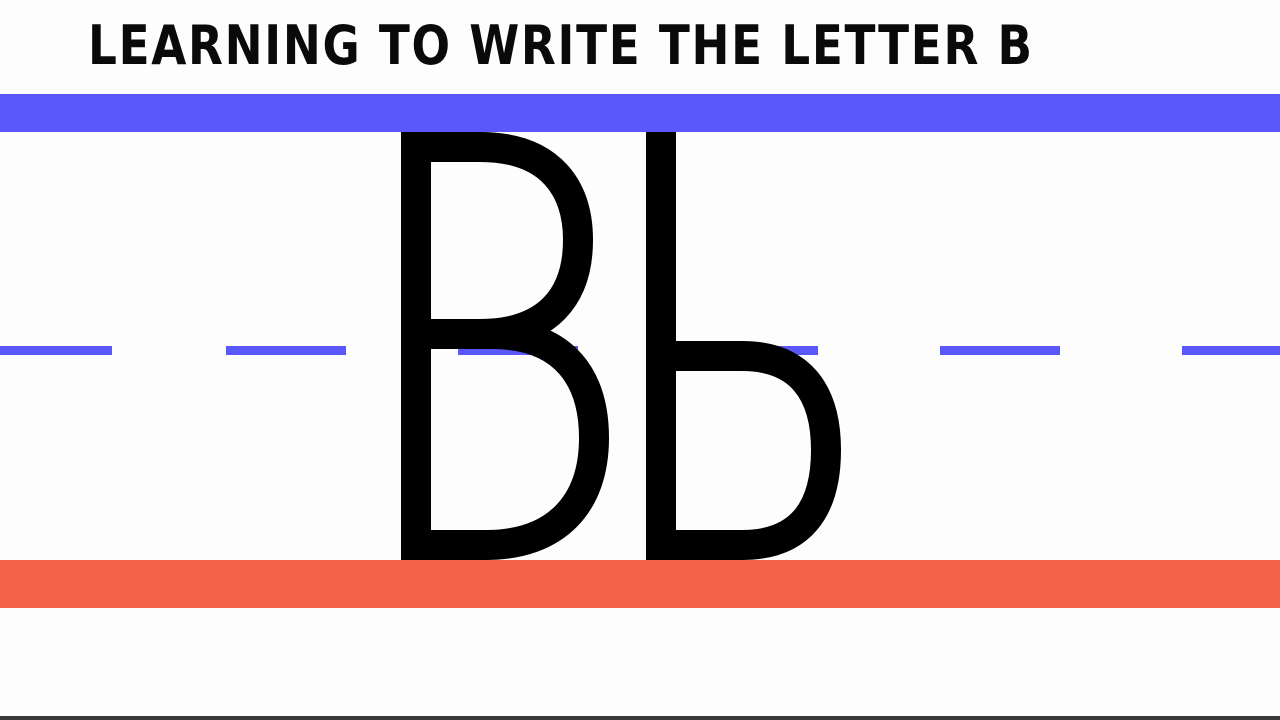 This screenshot has width=1280, height=720. Describe the element at coordinates (751, 450) in the screenshot. I see `lowercase-b-bowl` at that location.